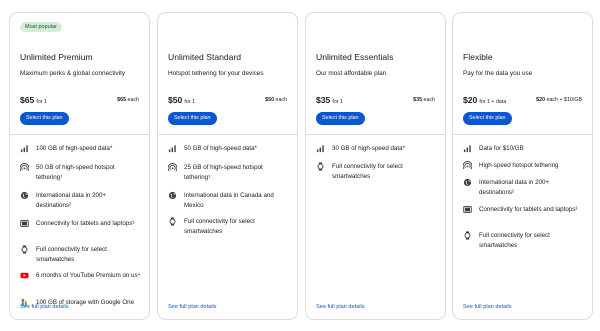  What do you see at coordinates (24, 275) in the screenshot?
I see `youtube-icon` at bounding box center [24, 275].